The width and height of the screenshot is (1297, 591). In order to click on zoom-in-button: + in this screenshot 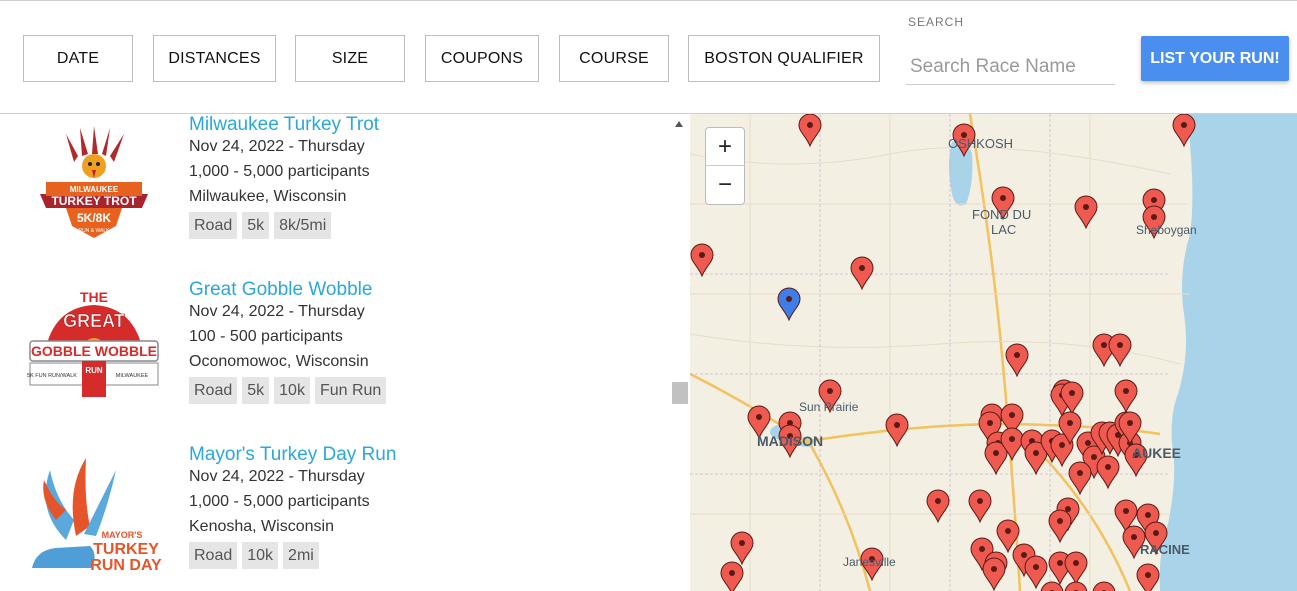, I will do `click(725, 147)`.